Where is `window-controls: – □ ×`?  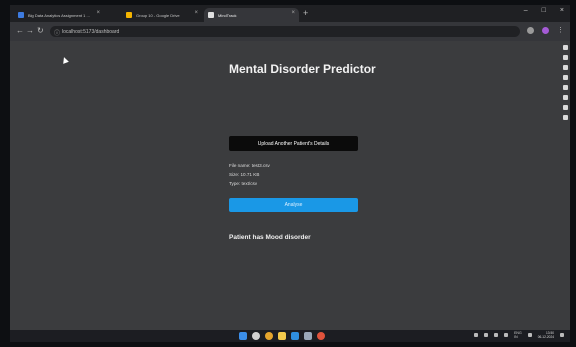 window-controls: – □ × is located at coordinates (544, 10).